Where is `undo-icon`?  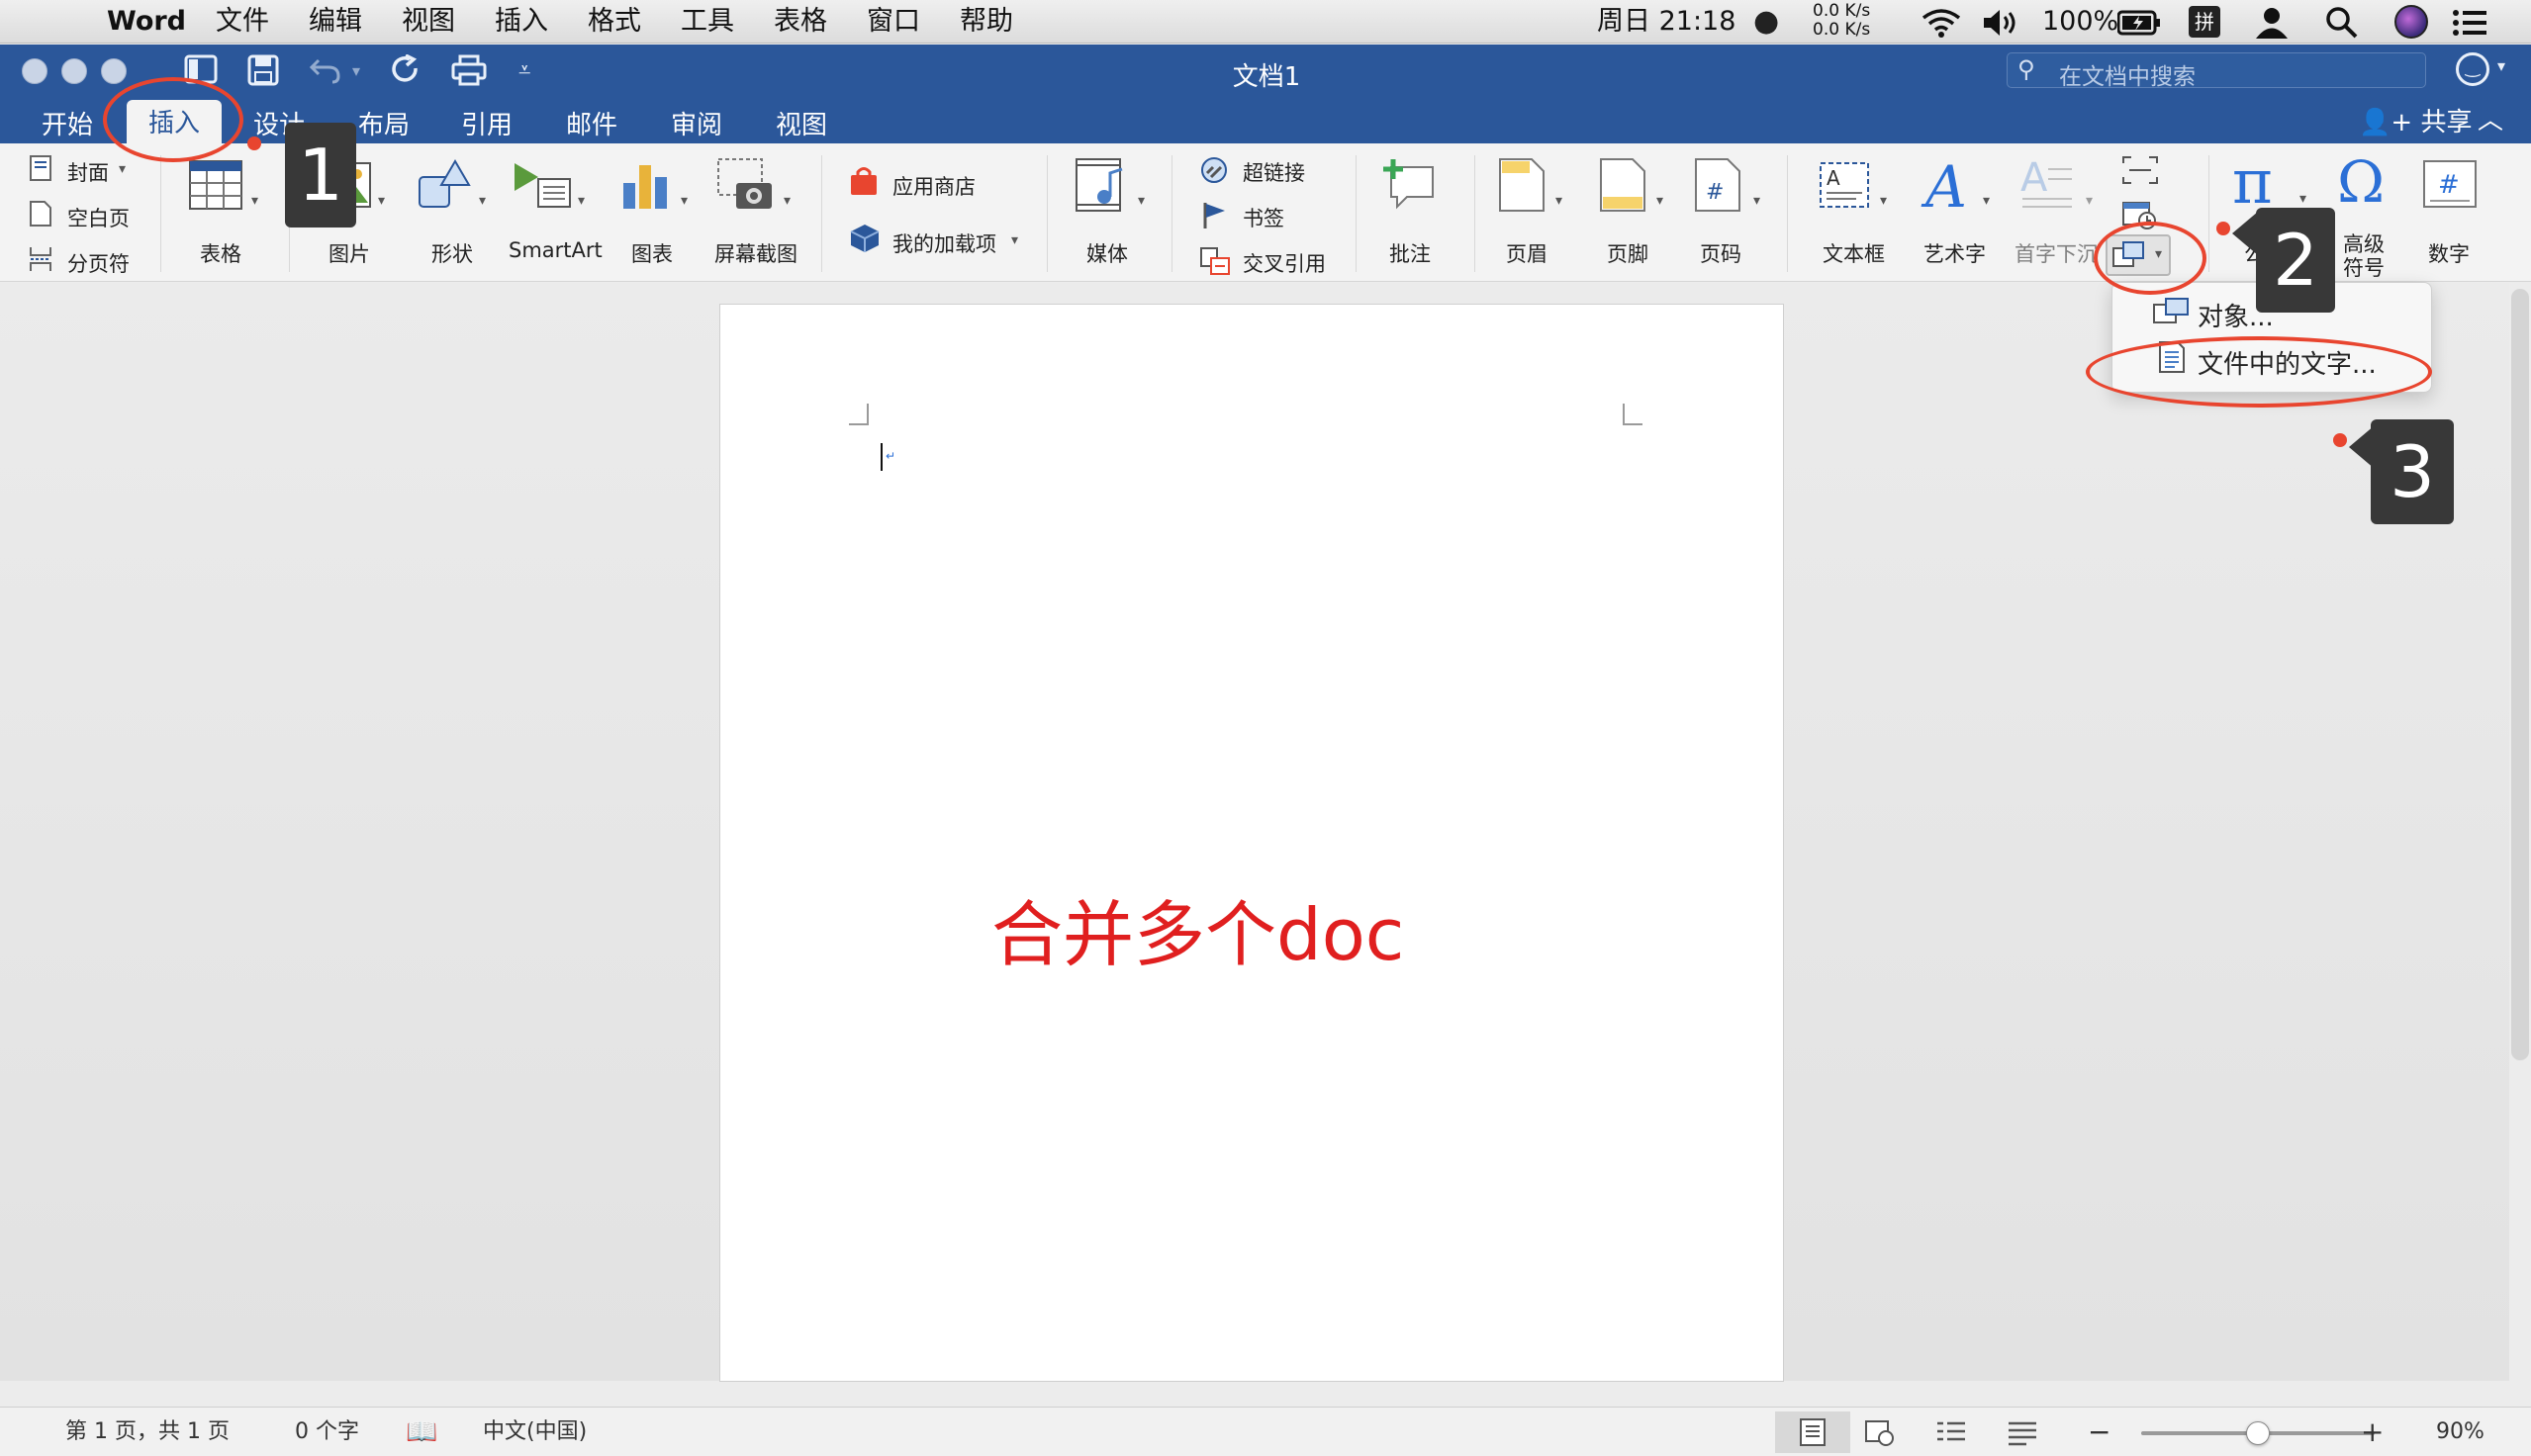 undo-icon is located at coordinates (325, 73).